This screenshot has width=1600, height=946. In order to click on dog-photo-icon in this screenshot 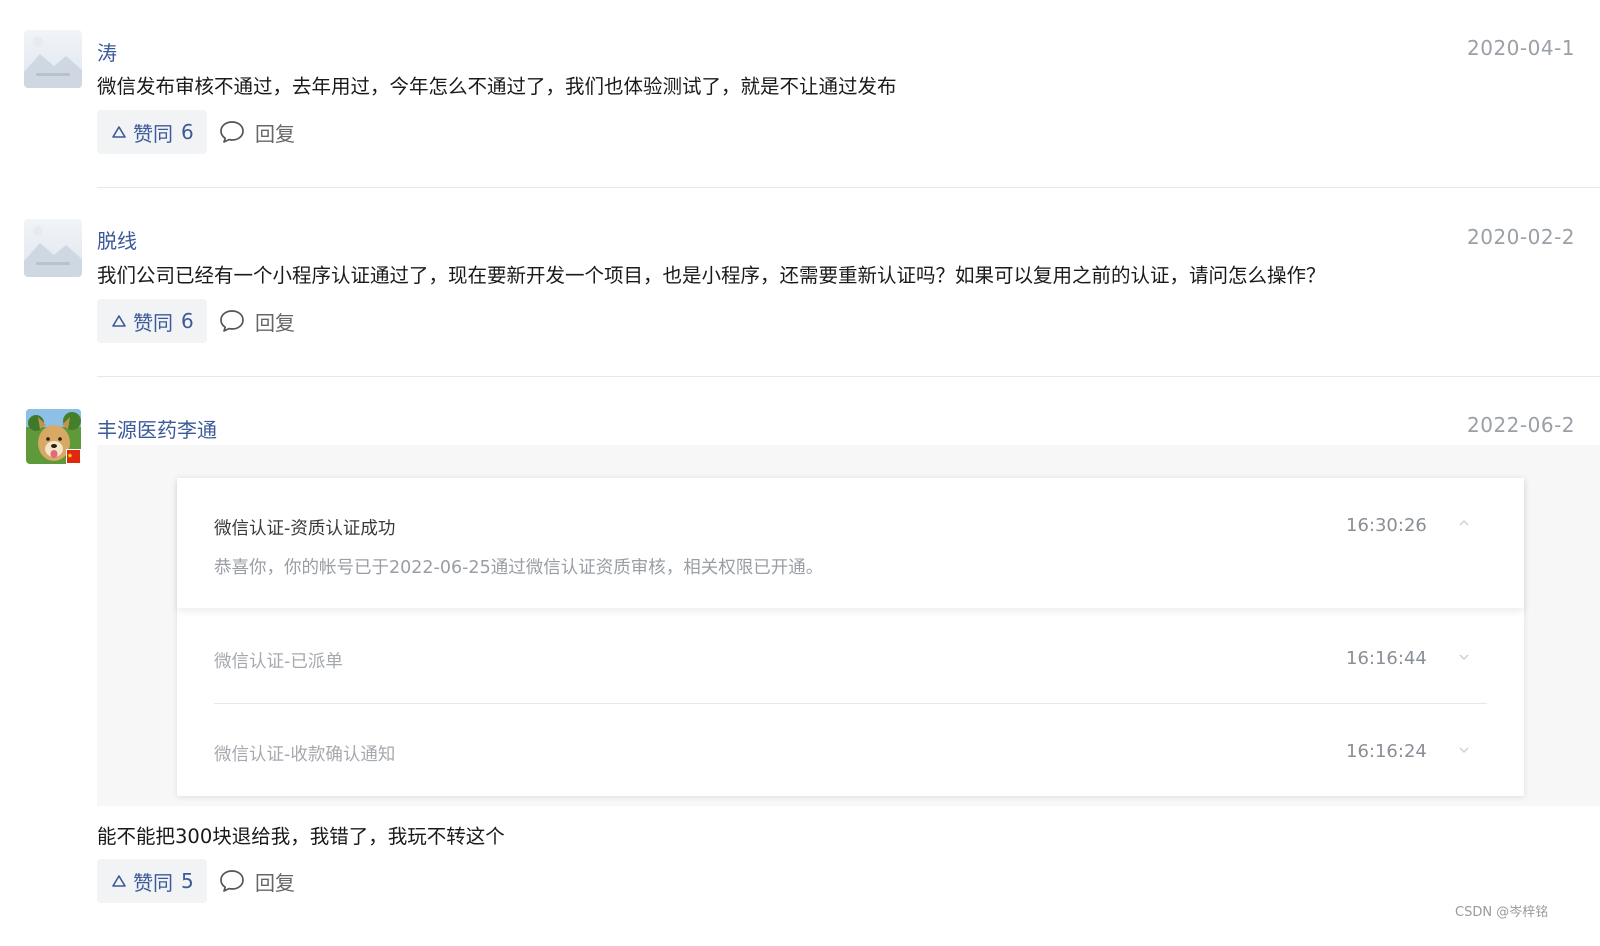, I will do `click(53, 436)`.